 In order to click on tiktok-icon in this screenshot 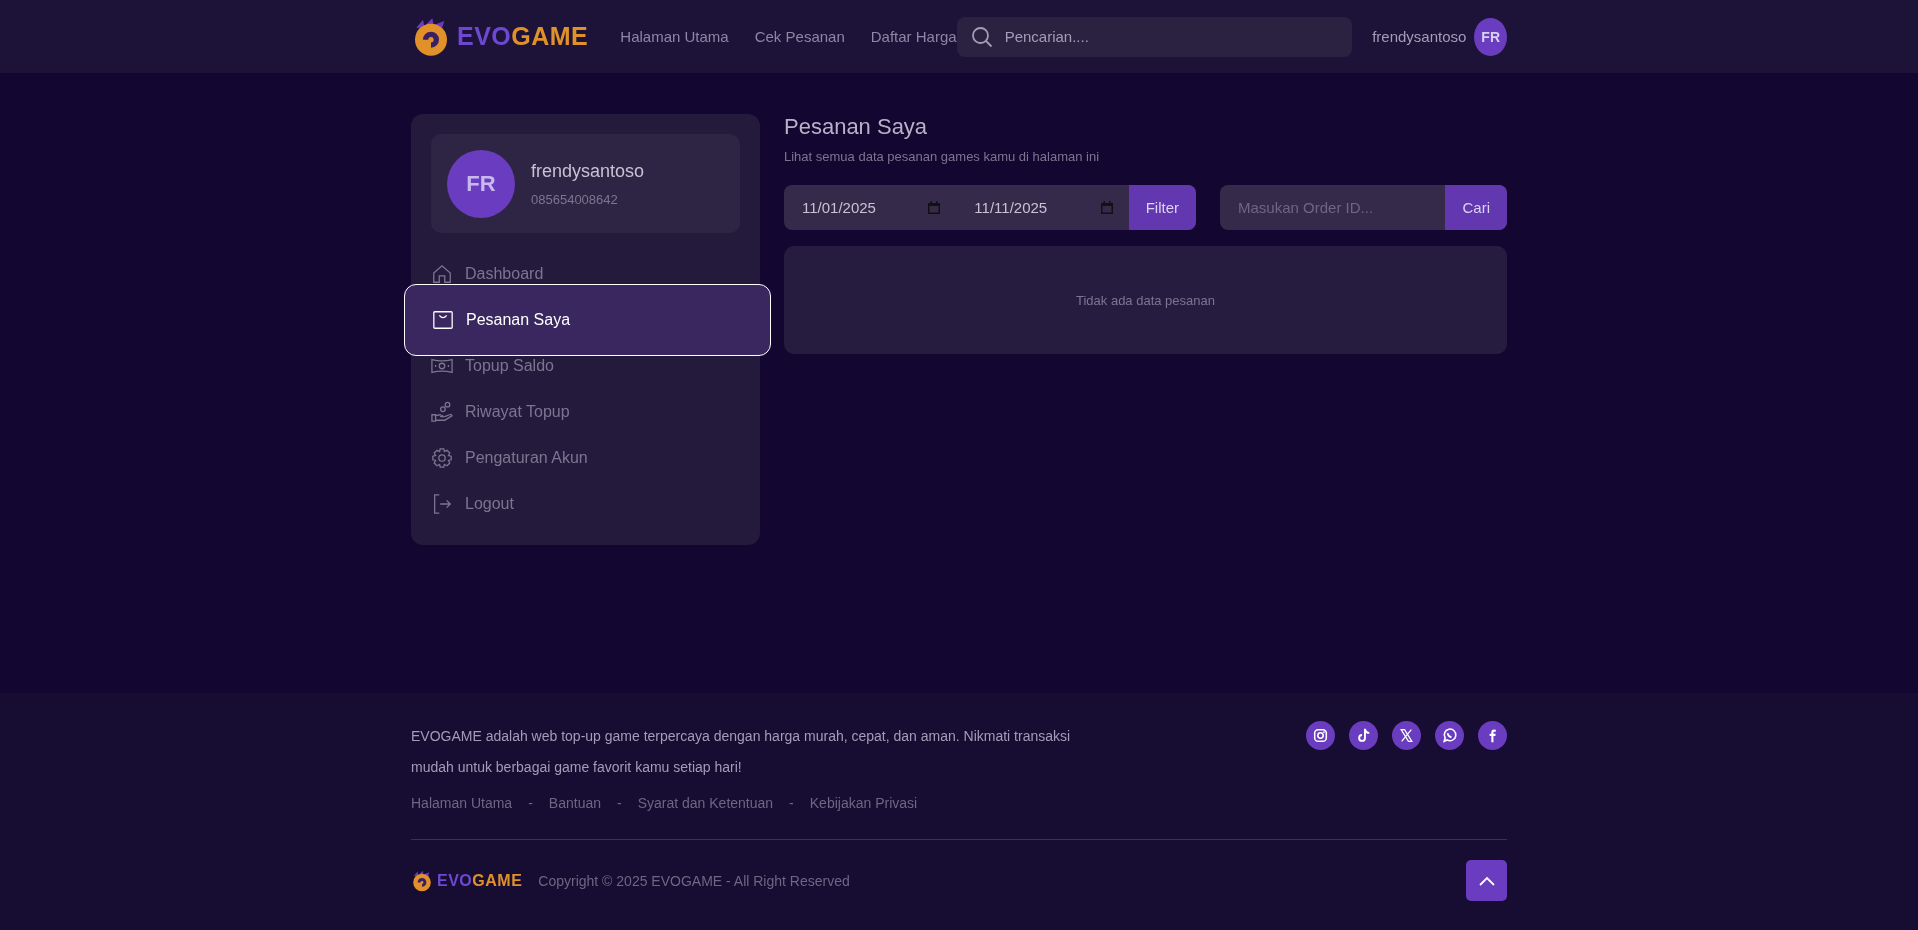, I will do `click(1363, 735)`.